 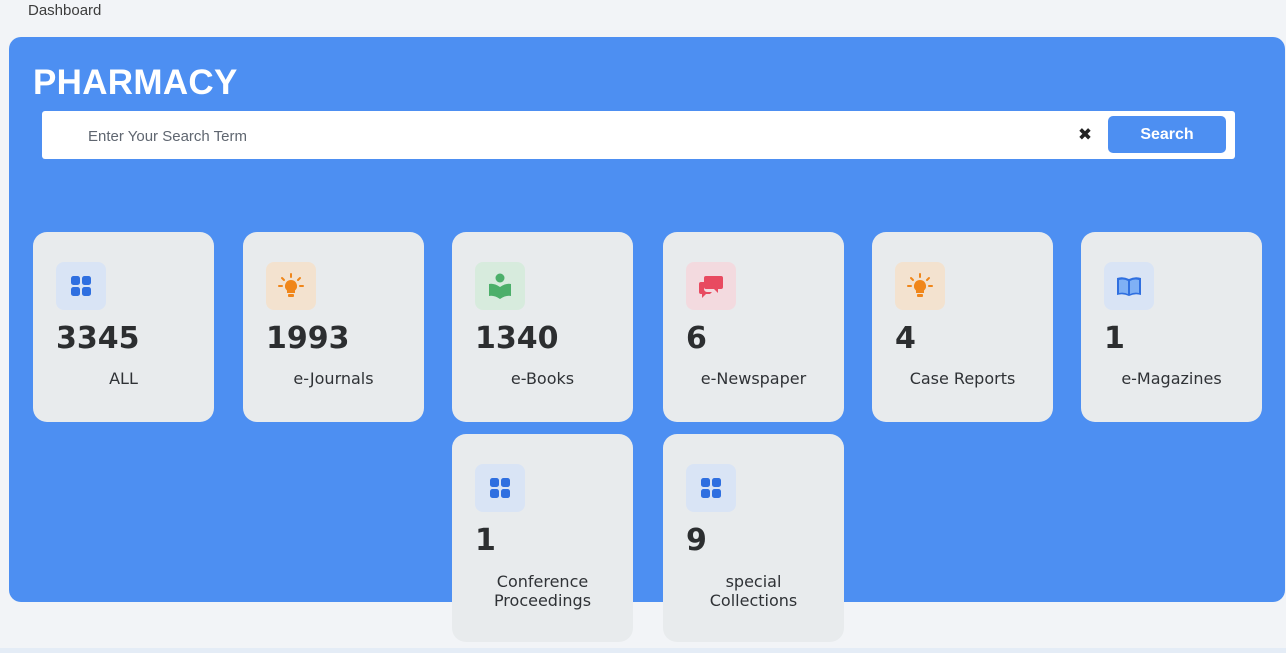 What do you see at coordinates (500, 286) in the screenshot?
I see `reader-icon` at bounding box center [500, 286].